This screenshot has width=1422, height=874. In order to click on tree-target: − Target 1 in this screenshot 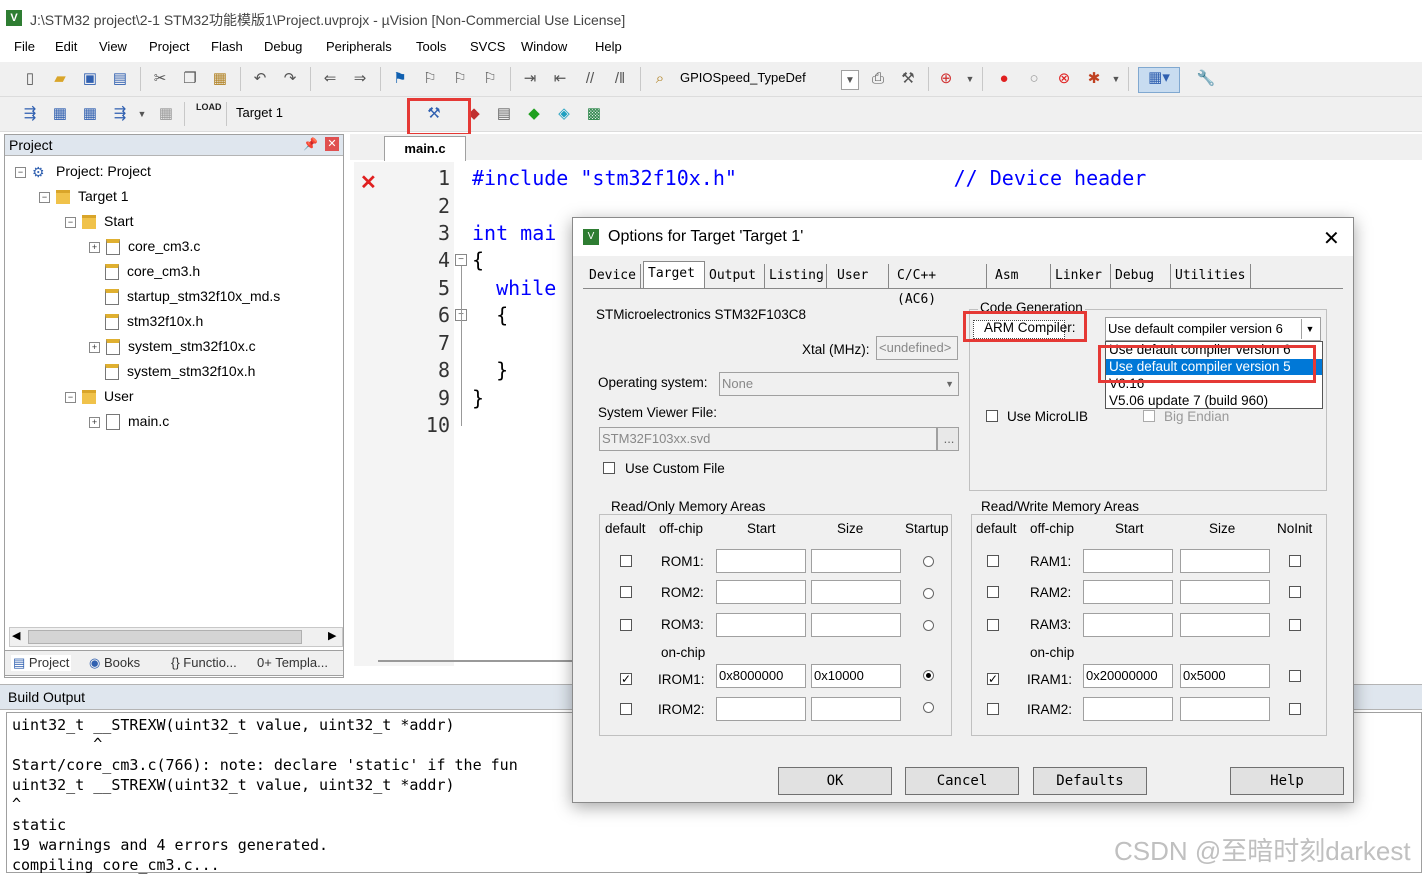, I will do `click(84, 196)`.